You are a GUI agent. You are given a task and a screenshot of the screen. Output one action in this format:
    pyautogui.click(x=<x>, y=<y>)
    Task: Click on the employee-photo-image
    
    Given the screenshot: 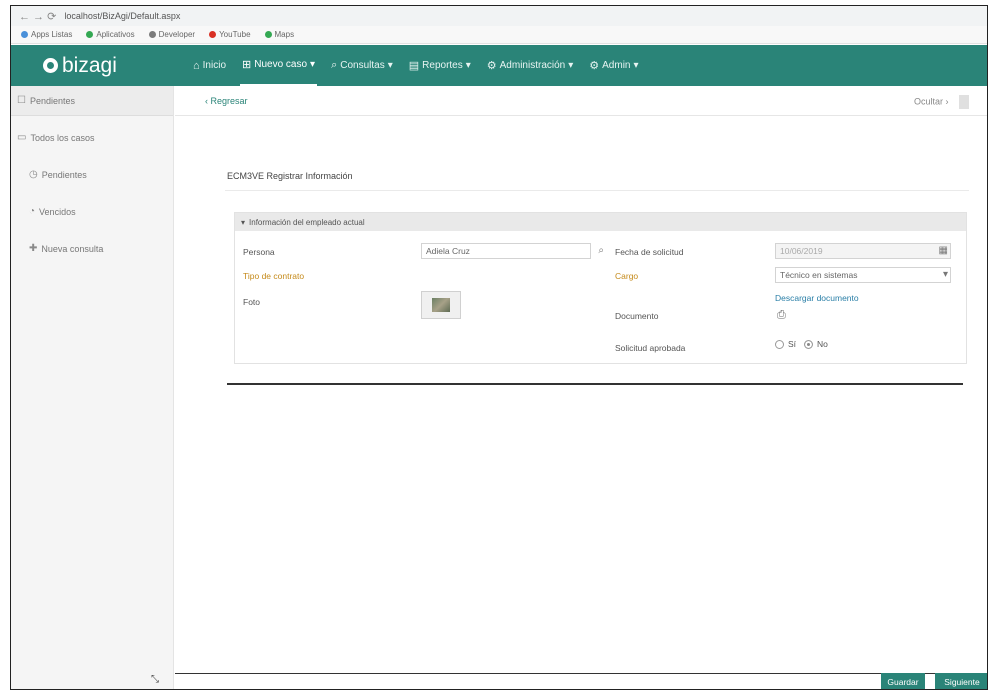 What is the action you would take?
    pyautogui.click(x=441, y=305)
    